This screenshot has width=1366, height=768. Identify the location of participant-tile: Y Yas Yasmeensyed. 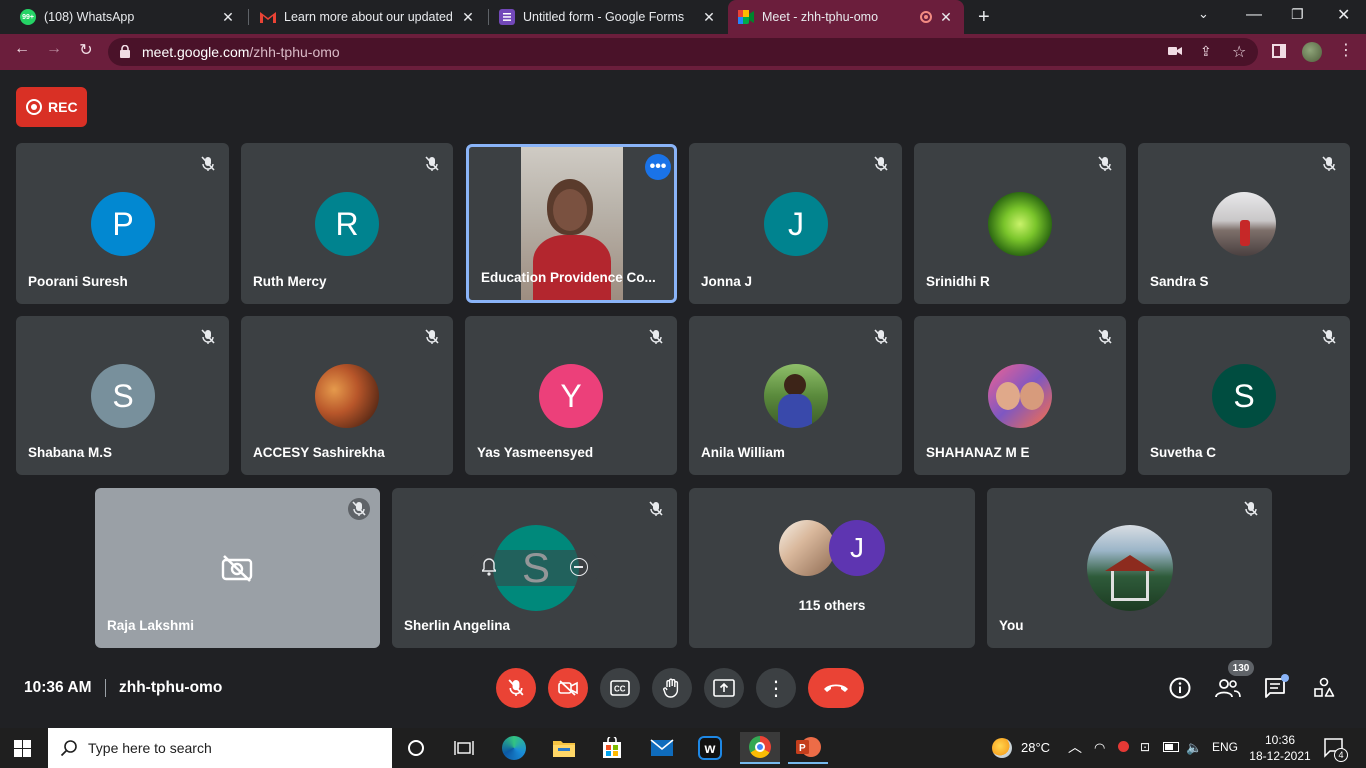
(571, 395).